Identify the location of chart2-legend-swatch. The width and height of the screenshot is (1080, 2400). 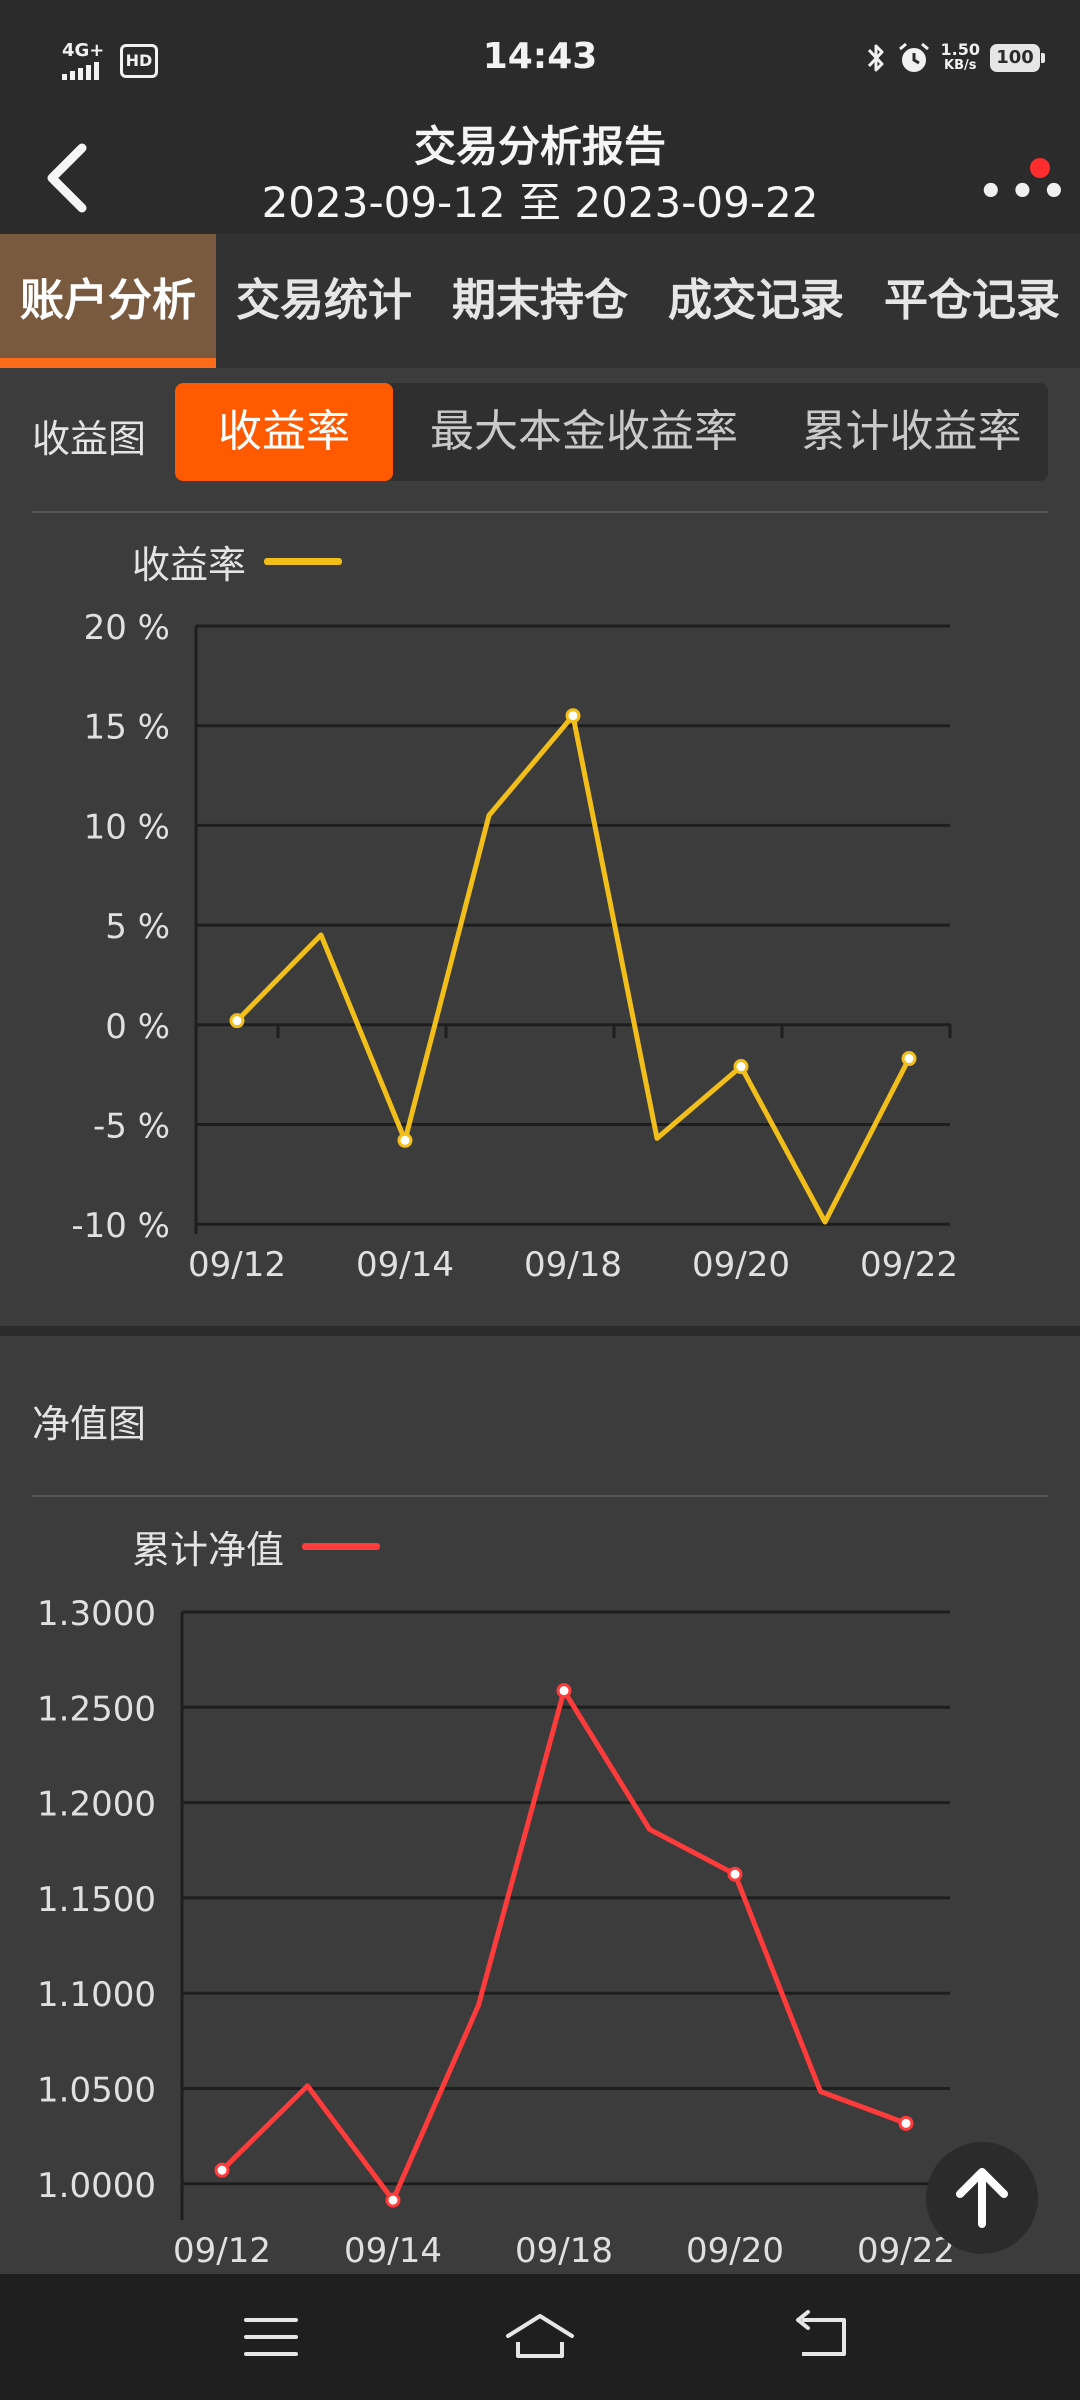
(341, 1546).